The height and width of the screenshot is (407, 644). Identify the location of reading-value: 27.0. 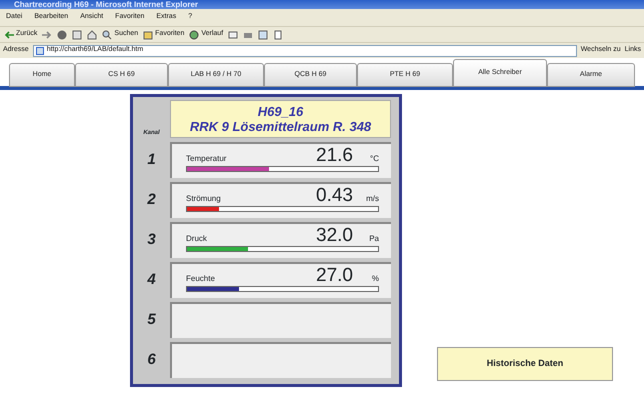
(334, 275).